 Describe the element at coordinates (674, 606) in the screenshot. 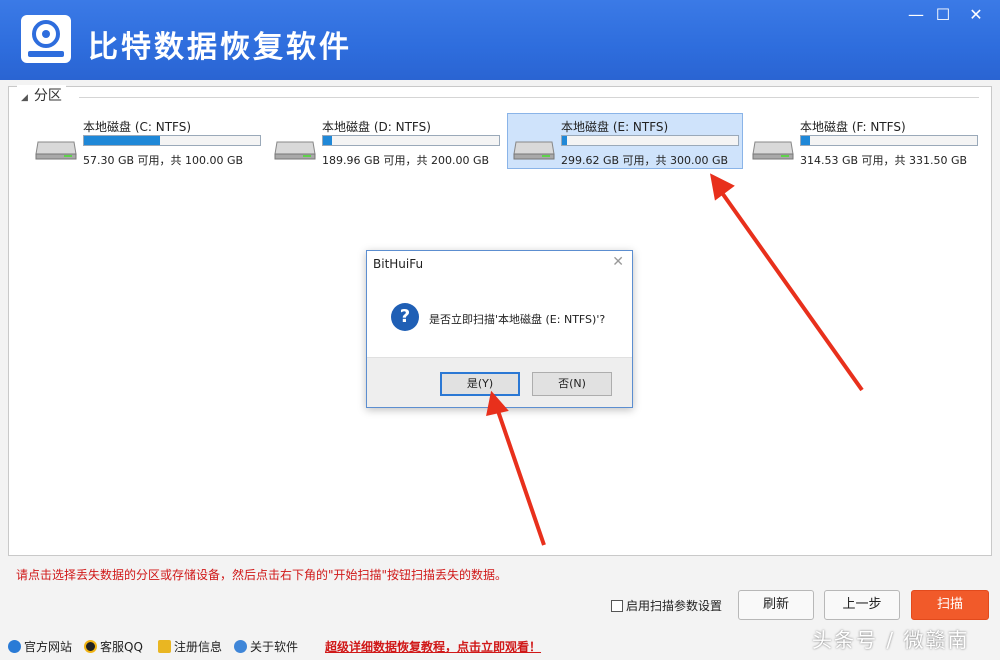

I see `scan-params-label: 启用扫描参数设置` at that location.